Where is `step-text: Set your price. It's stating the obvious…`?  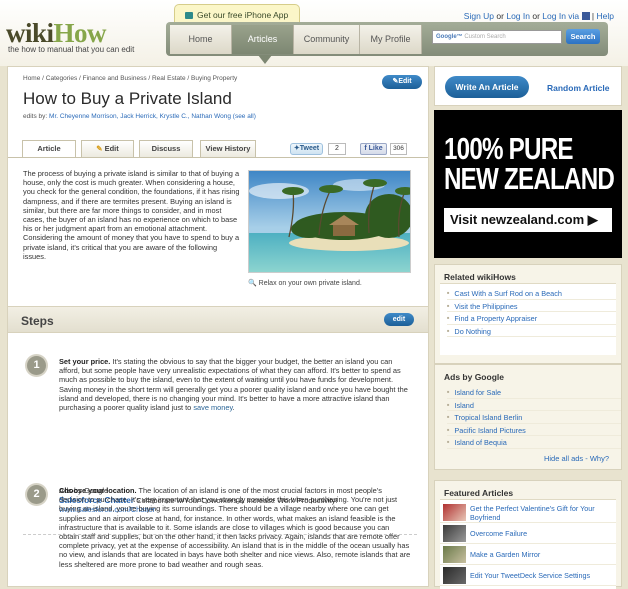 step-text: Set your price. It's stating the obvious… is located at coordinates (233, 385).